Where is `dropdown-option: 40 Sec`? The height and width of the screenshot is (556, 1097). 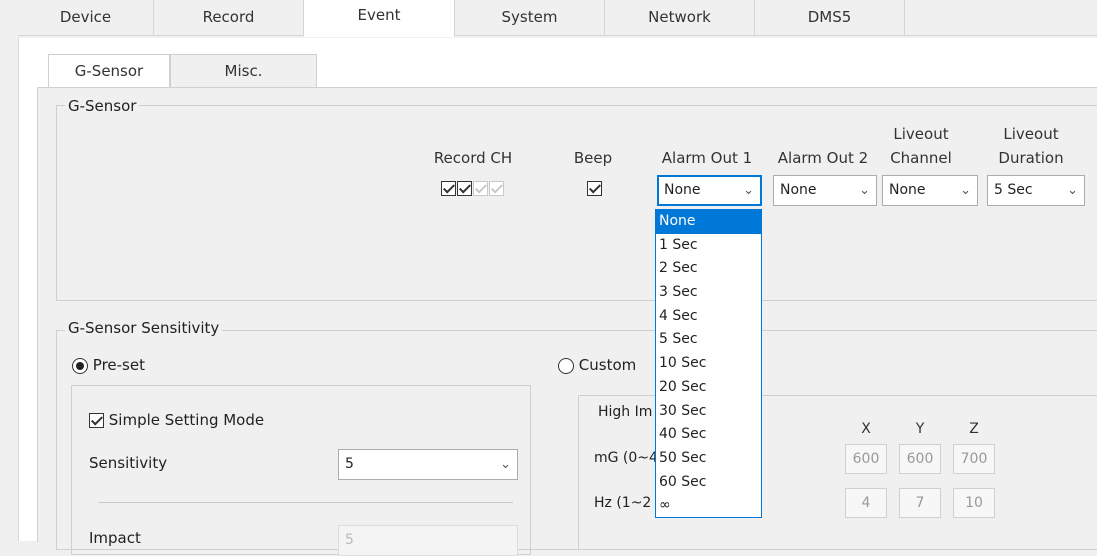 dropdown-option: 40 Sec is located at coordinates (708, 435).